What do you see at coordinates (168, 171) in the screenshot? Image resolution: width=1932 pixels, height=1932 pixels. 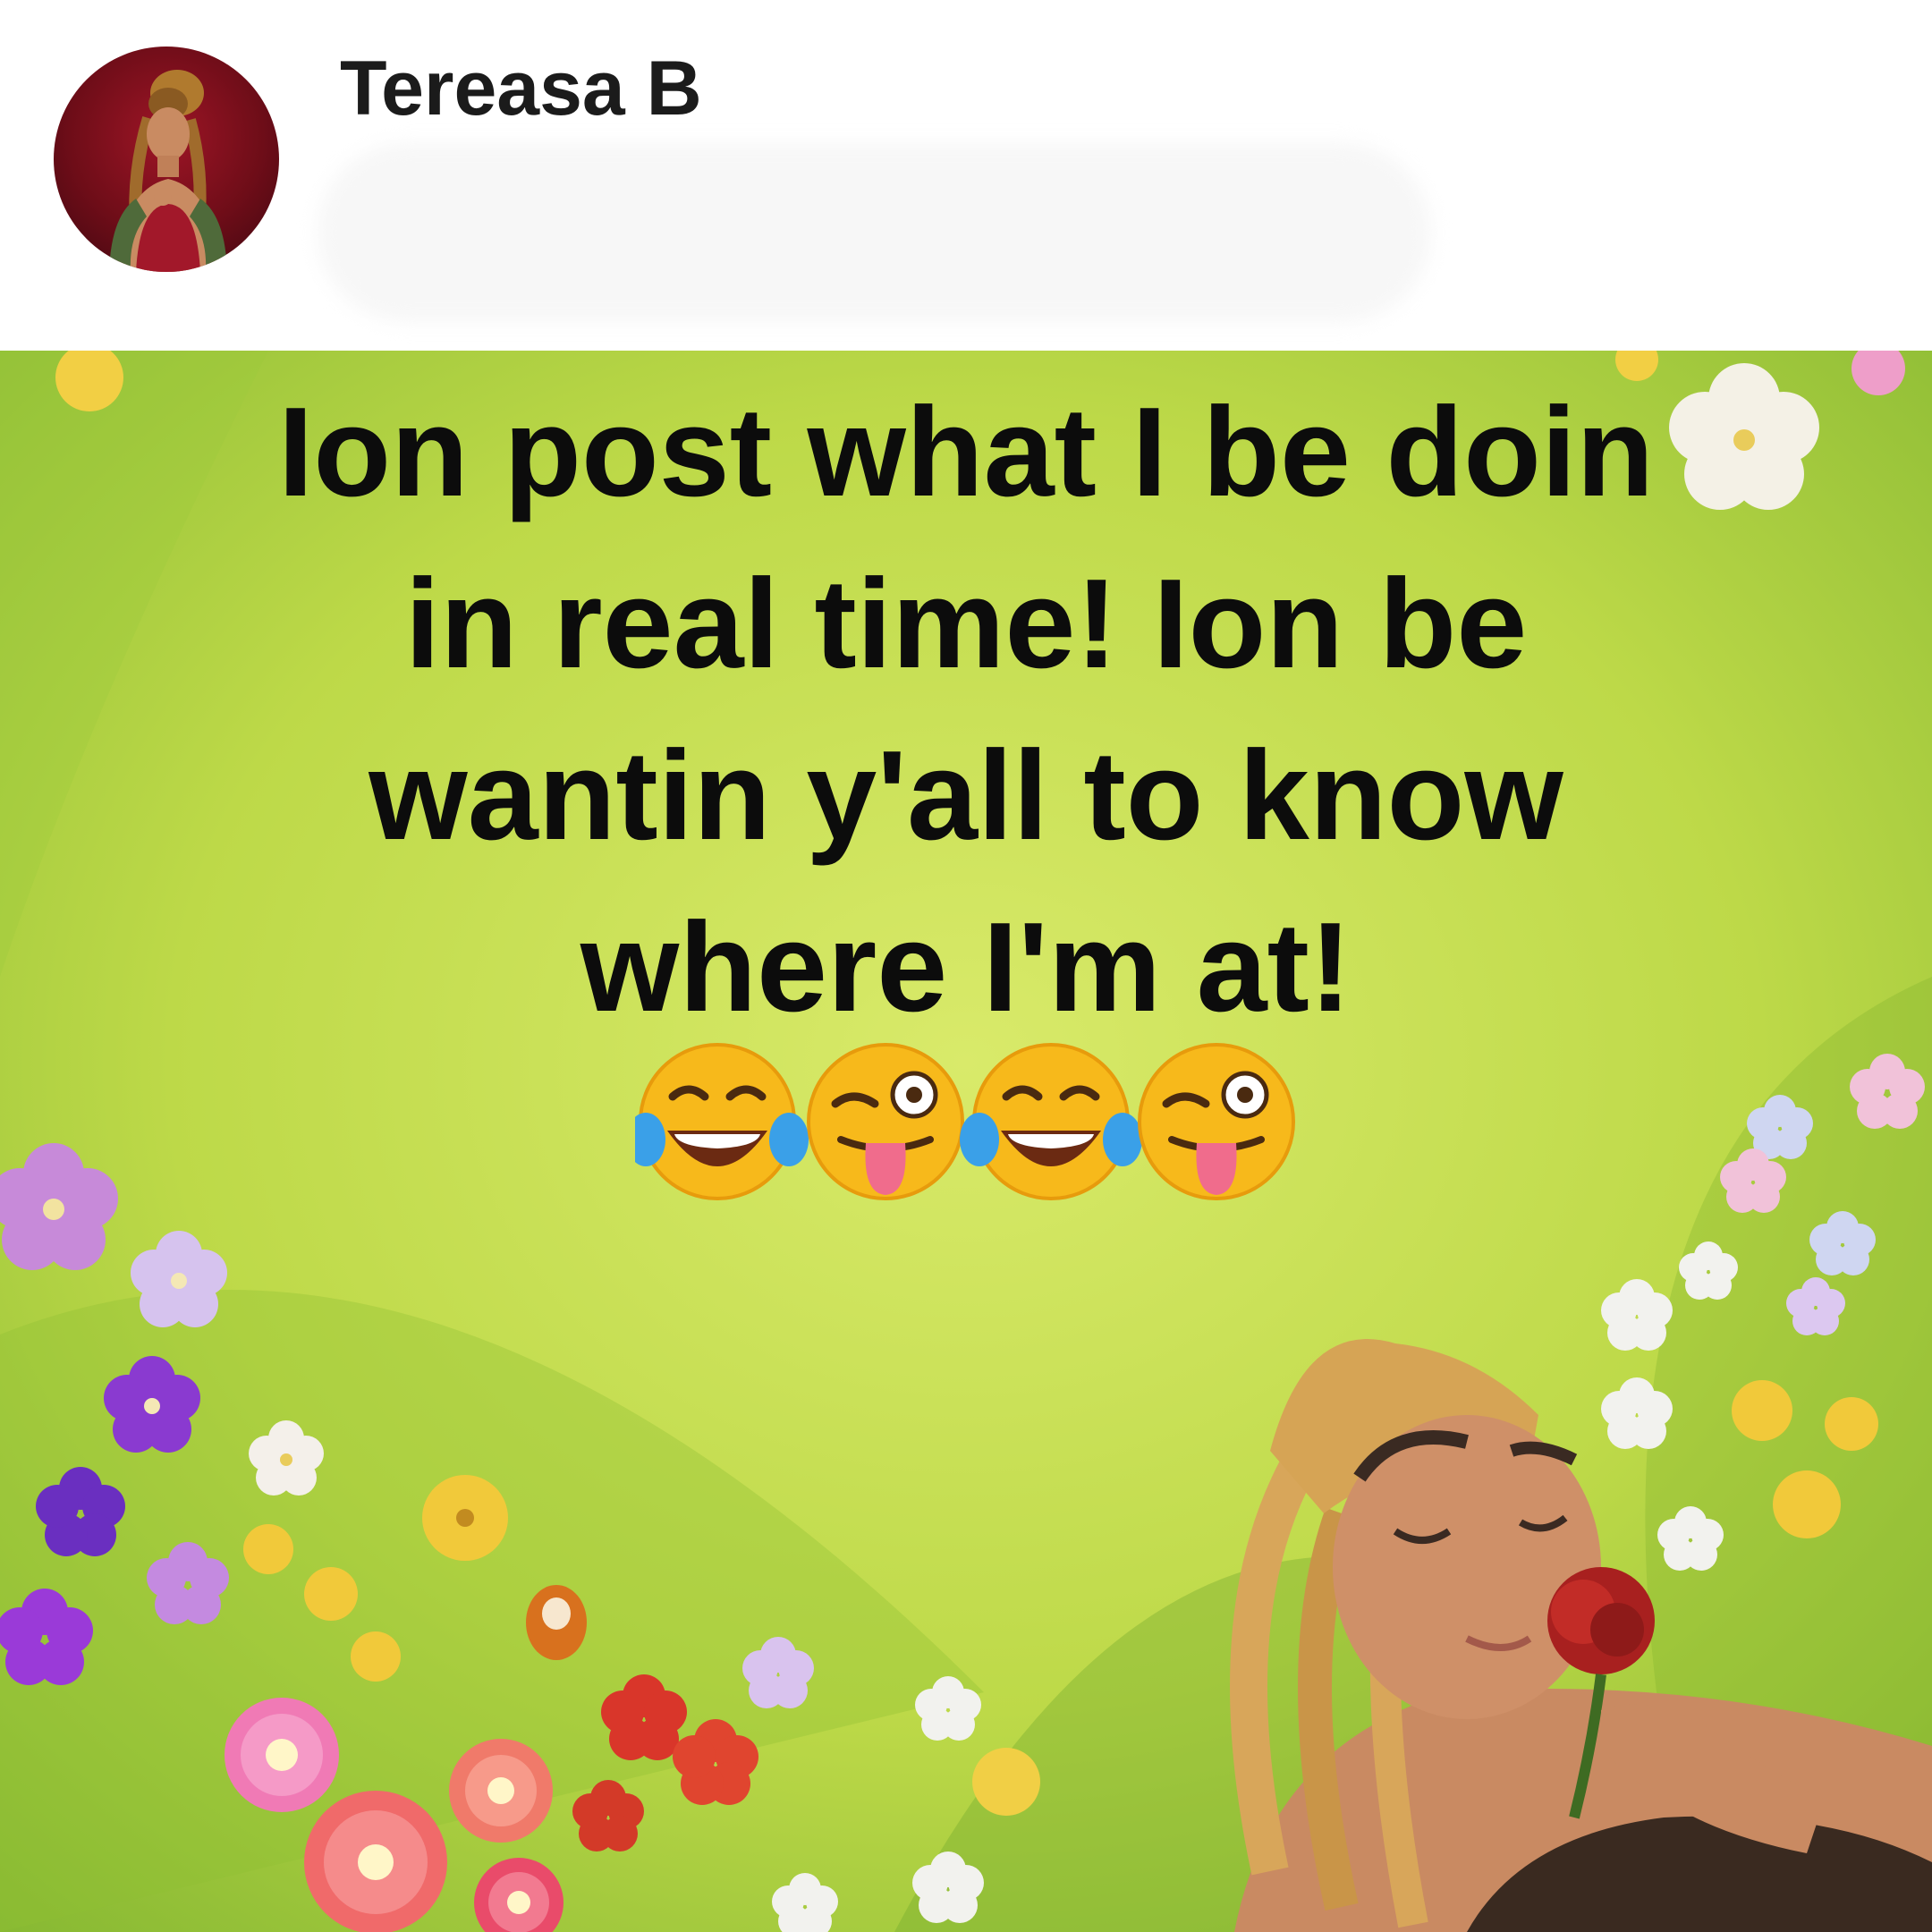 I see `avatar-photo` at bounding box center [168, 171].